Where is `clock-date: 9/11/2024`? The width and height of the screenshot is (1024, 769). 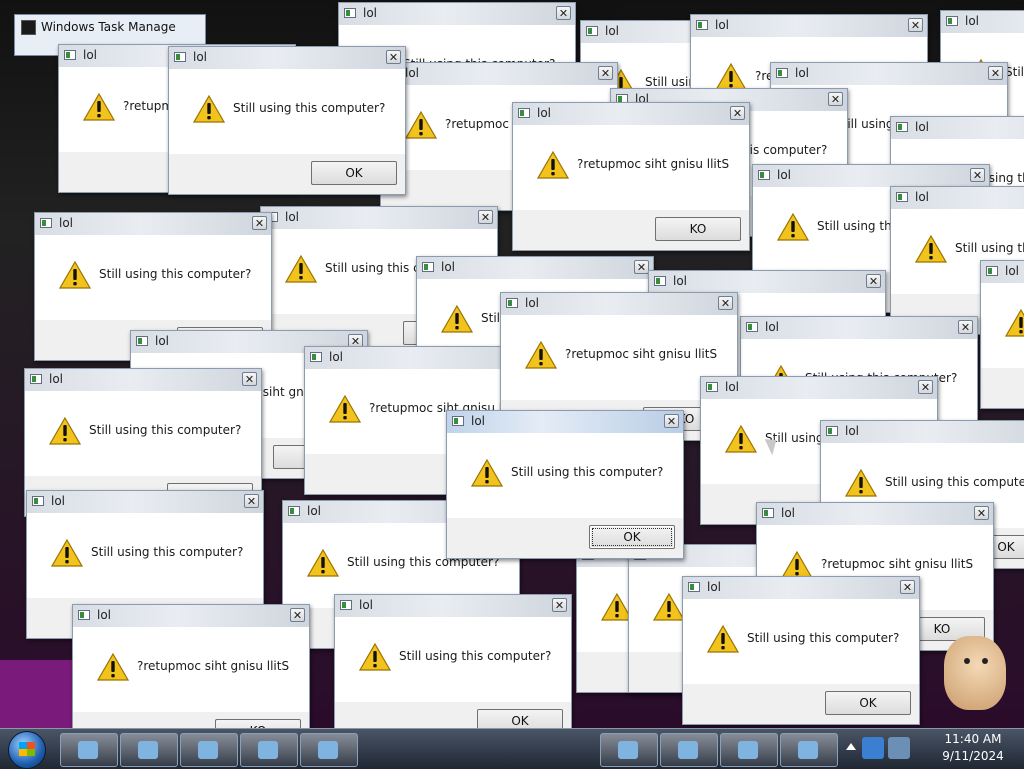
clock-date: 9/11/2024 is located at coordinates (973, 756).